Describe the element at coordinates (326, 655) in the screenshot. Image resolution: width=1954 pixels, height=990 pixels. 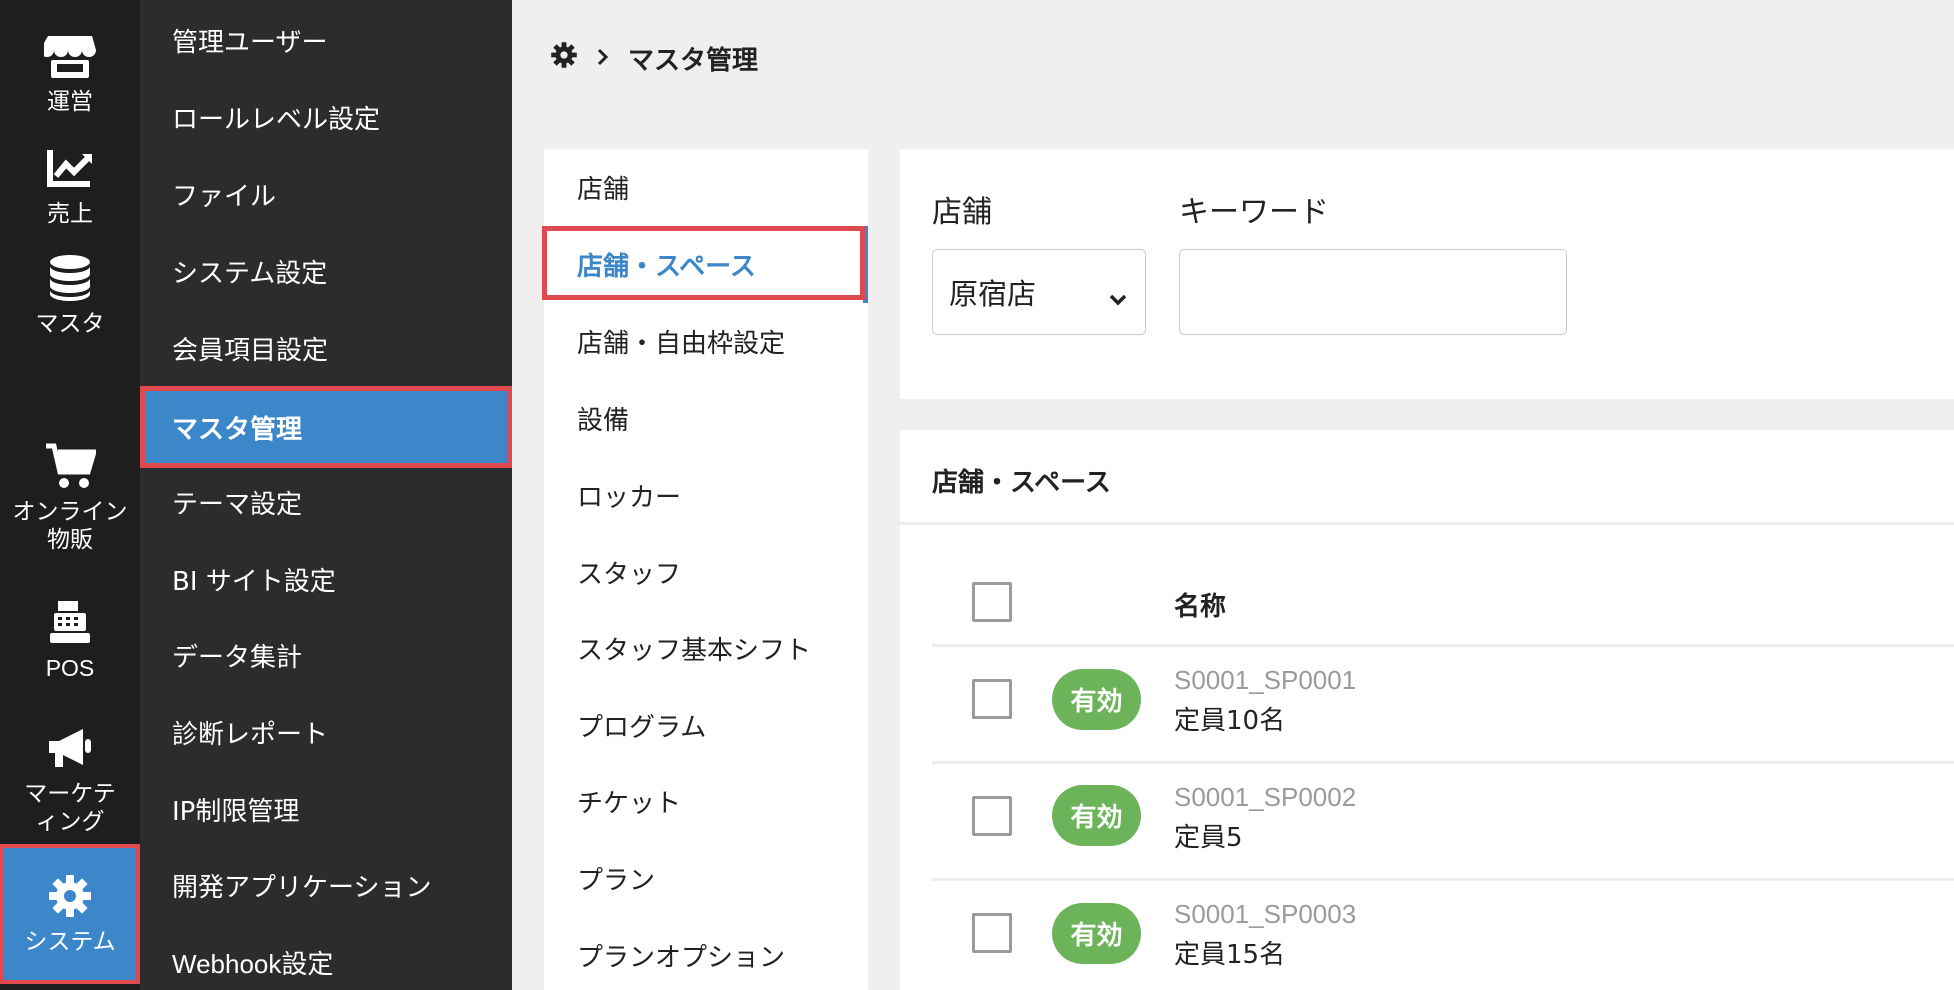
I see `menu-item-data-aggregation: データ集計` at that location.